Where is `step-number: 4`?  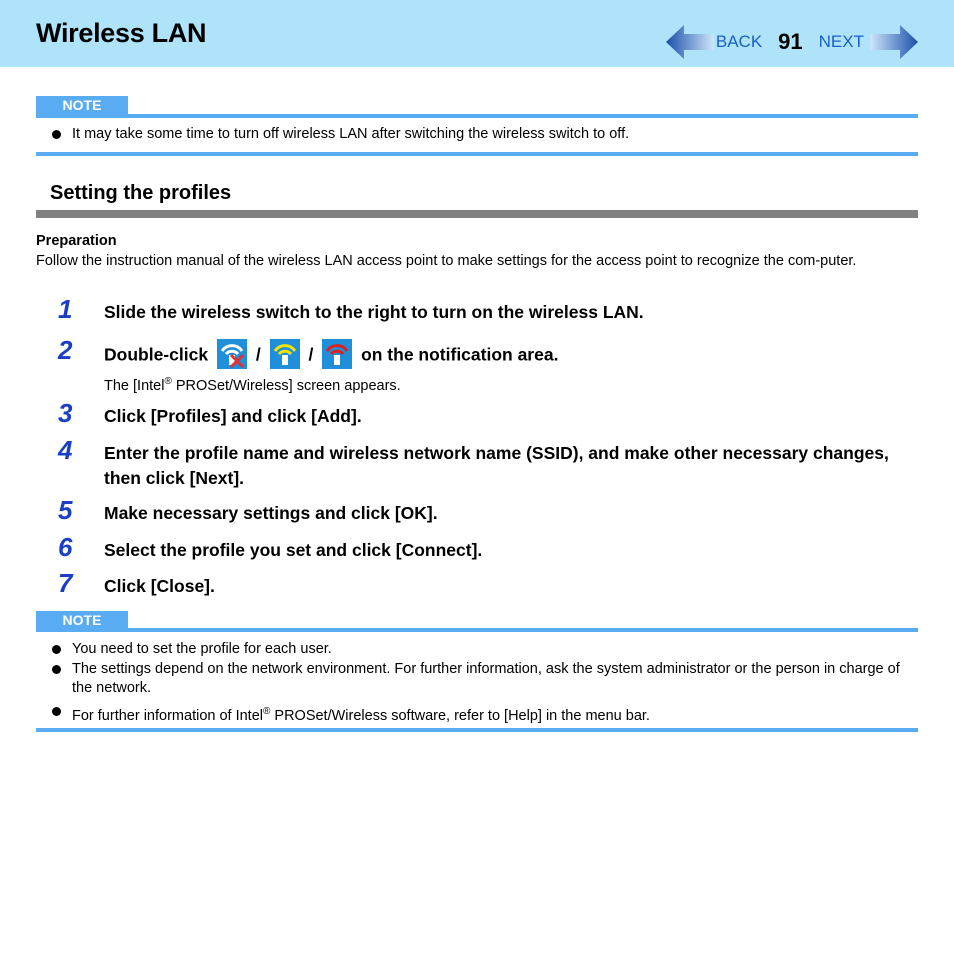 step-number: 4 is located at coordinates (65, 450).